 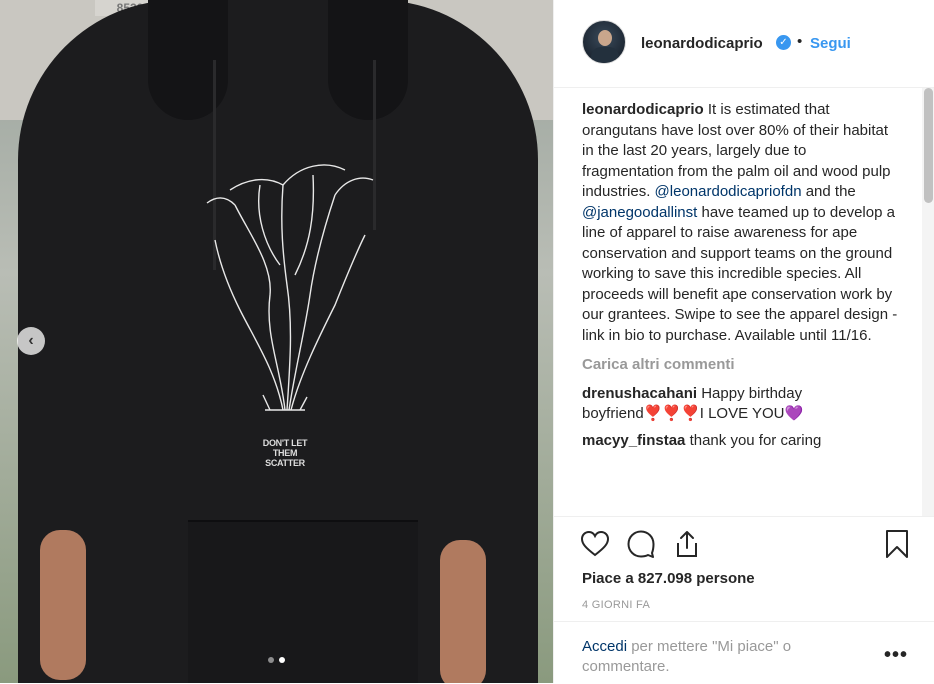 What do you see at coordinates (63, 605) in the screenshot?
I see `hand-left` at bounding box center [63, 605].